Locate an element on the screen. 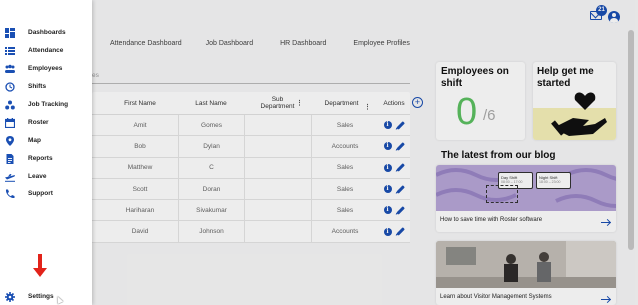  sidebar-item-label: Settings is located at coordinates (41, 296).